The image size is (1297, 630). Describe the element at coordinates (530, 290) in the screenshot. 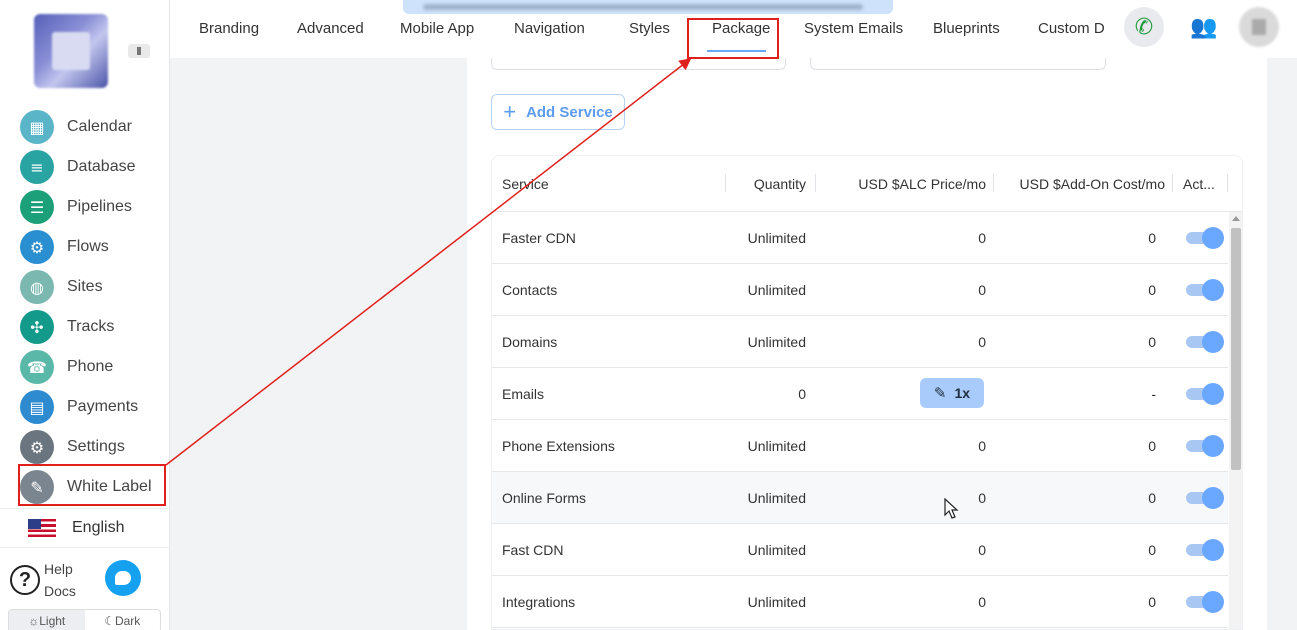

I see `service-name: Contacts` at that location.